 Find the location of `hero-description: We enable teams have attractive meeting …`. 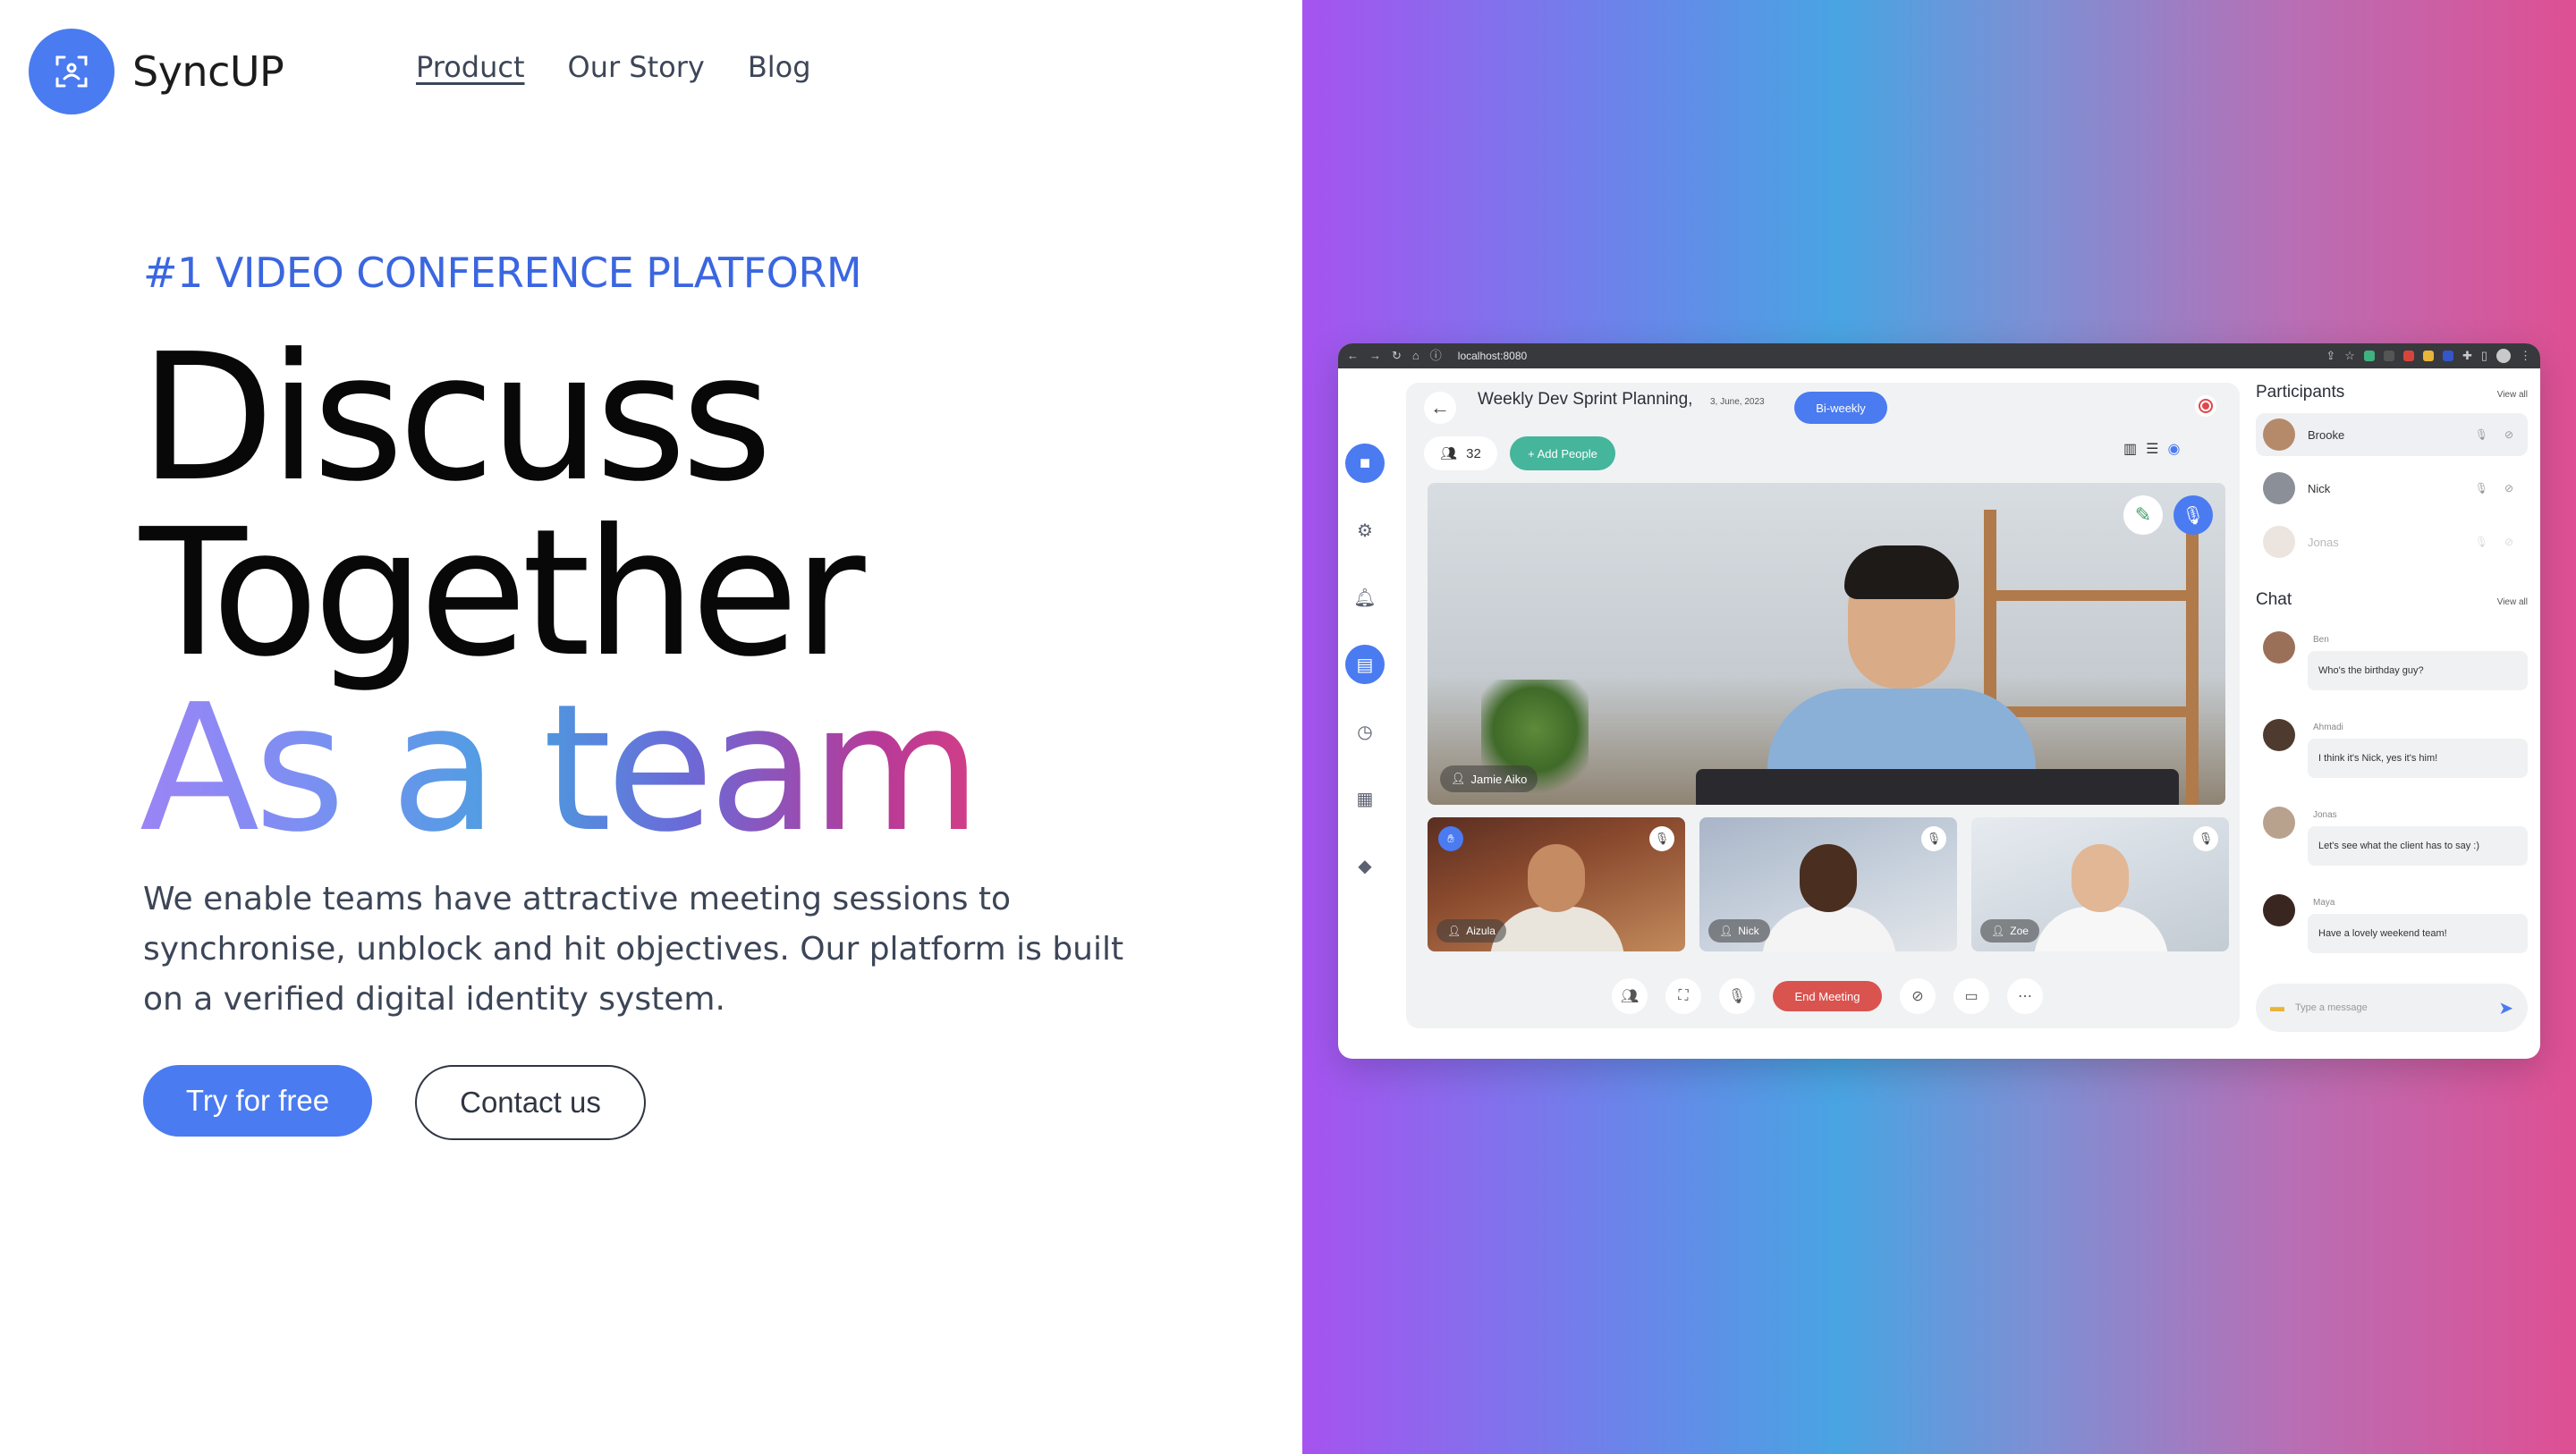

hero-description: We enable teams have attractive meeting … is located at coordinates (633, 949).